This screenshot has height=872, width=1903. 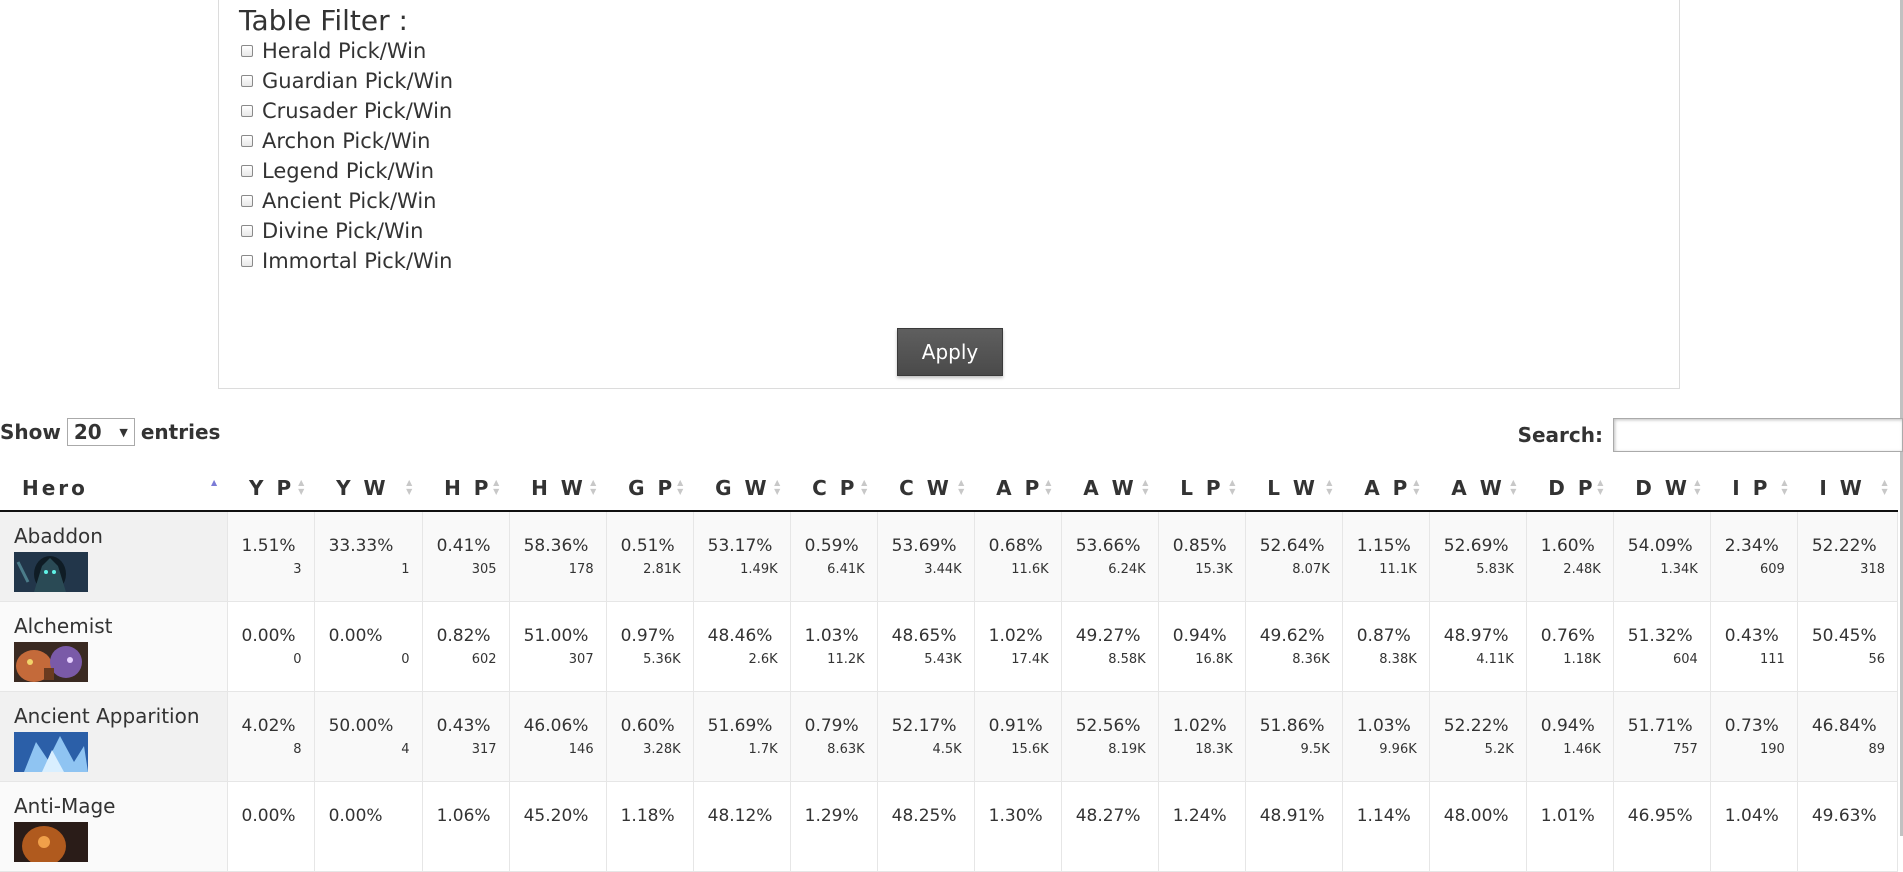 I want to click on sort-arrows-icon: ▲, so click(x=214, y=482).